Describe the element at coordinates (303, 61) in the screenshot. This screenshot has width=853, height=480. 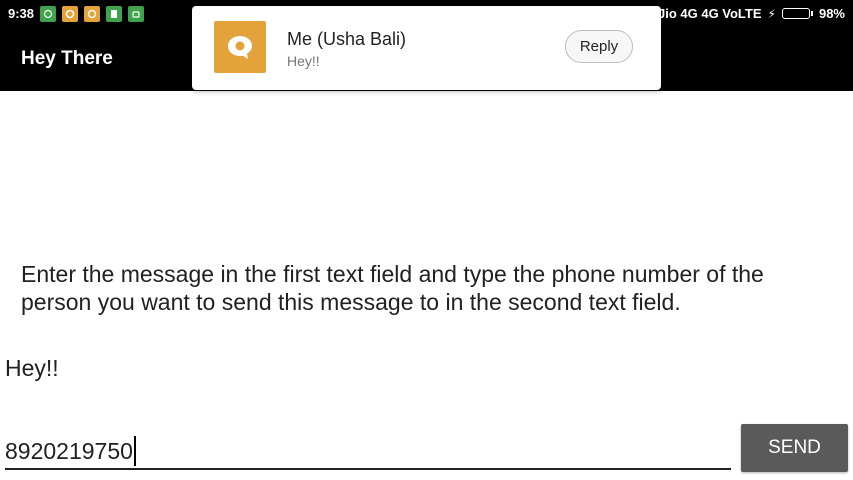
I see `notification-text: Hey!!` at that location.